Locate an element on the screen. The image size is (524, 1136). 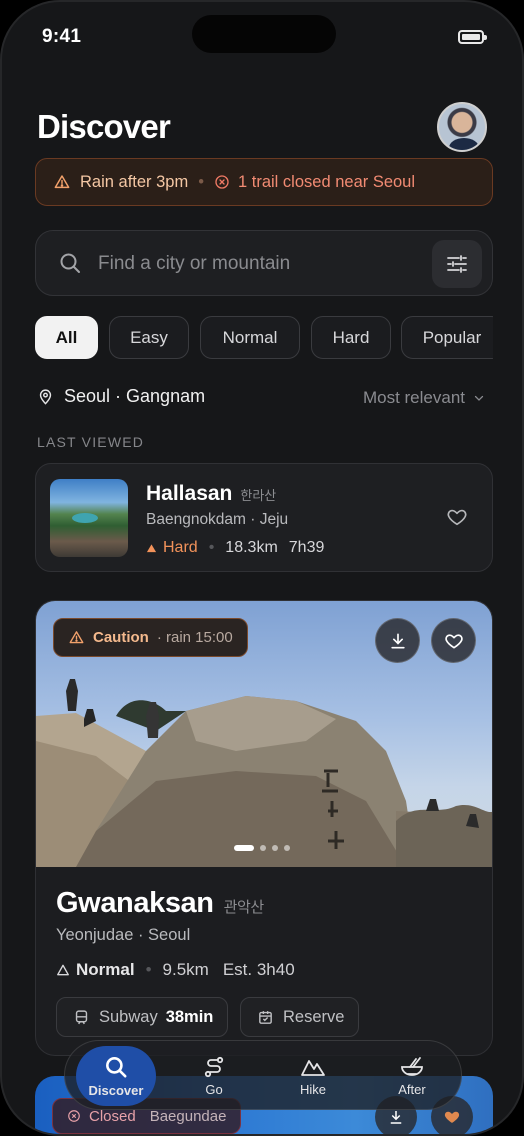
trail-meta: Hard • 18.3km 7h39 is located at coordinates (235, 548).